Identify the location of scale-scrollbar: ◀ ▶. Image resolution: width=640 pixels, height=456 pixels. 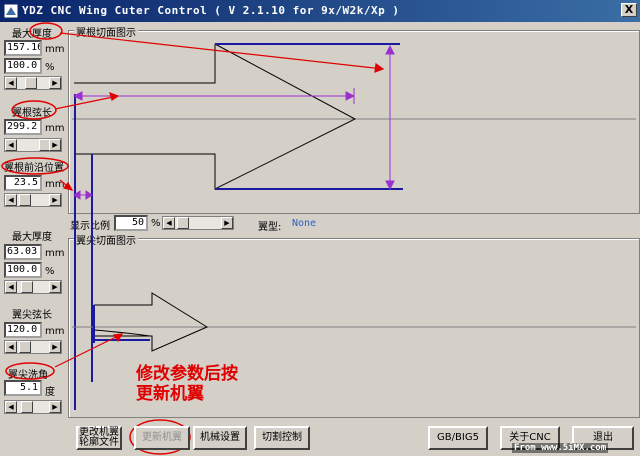
(198, 223).